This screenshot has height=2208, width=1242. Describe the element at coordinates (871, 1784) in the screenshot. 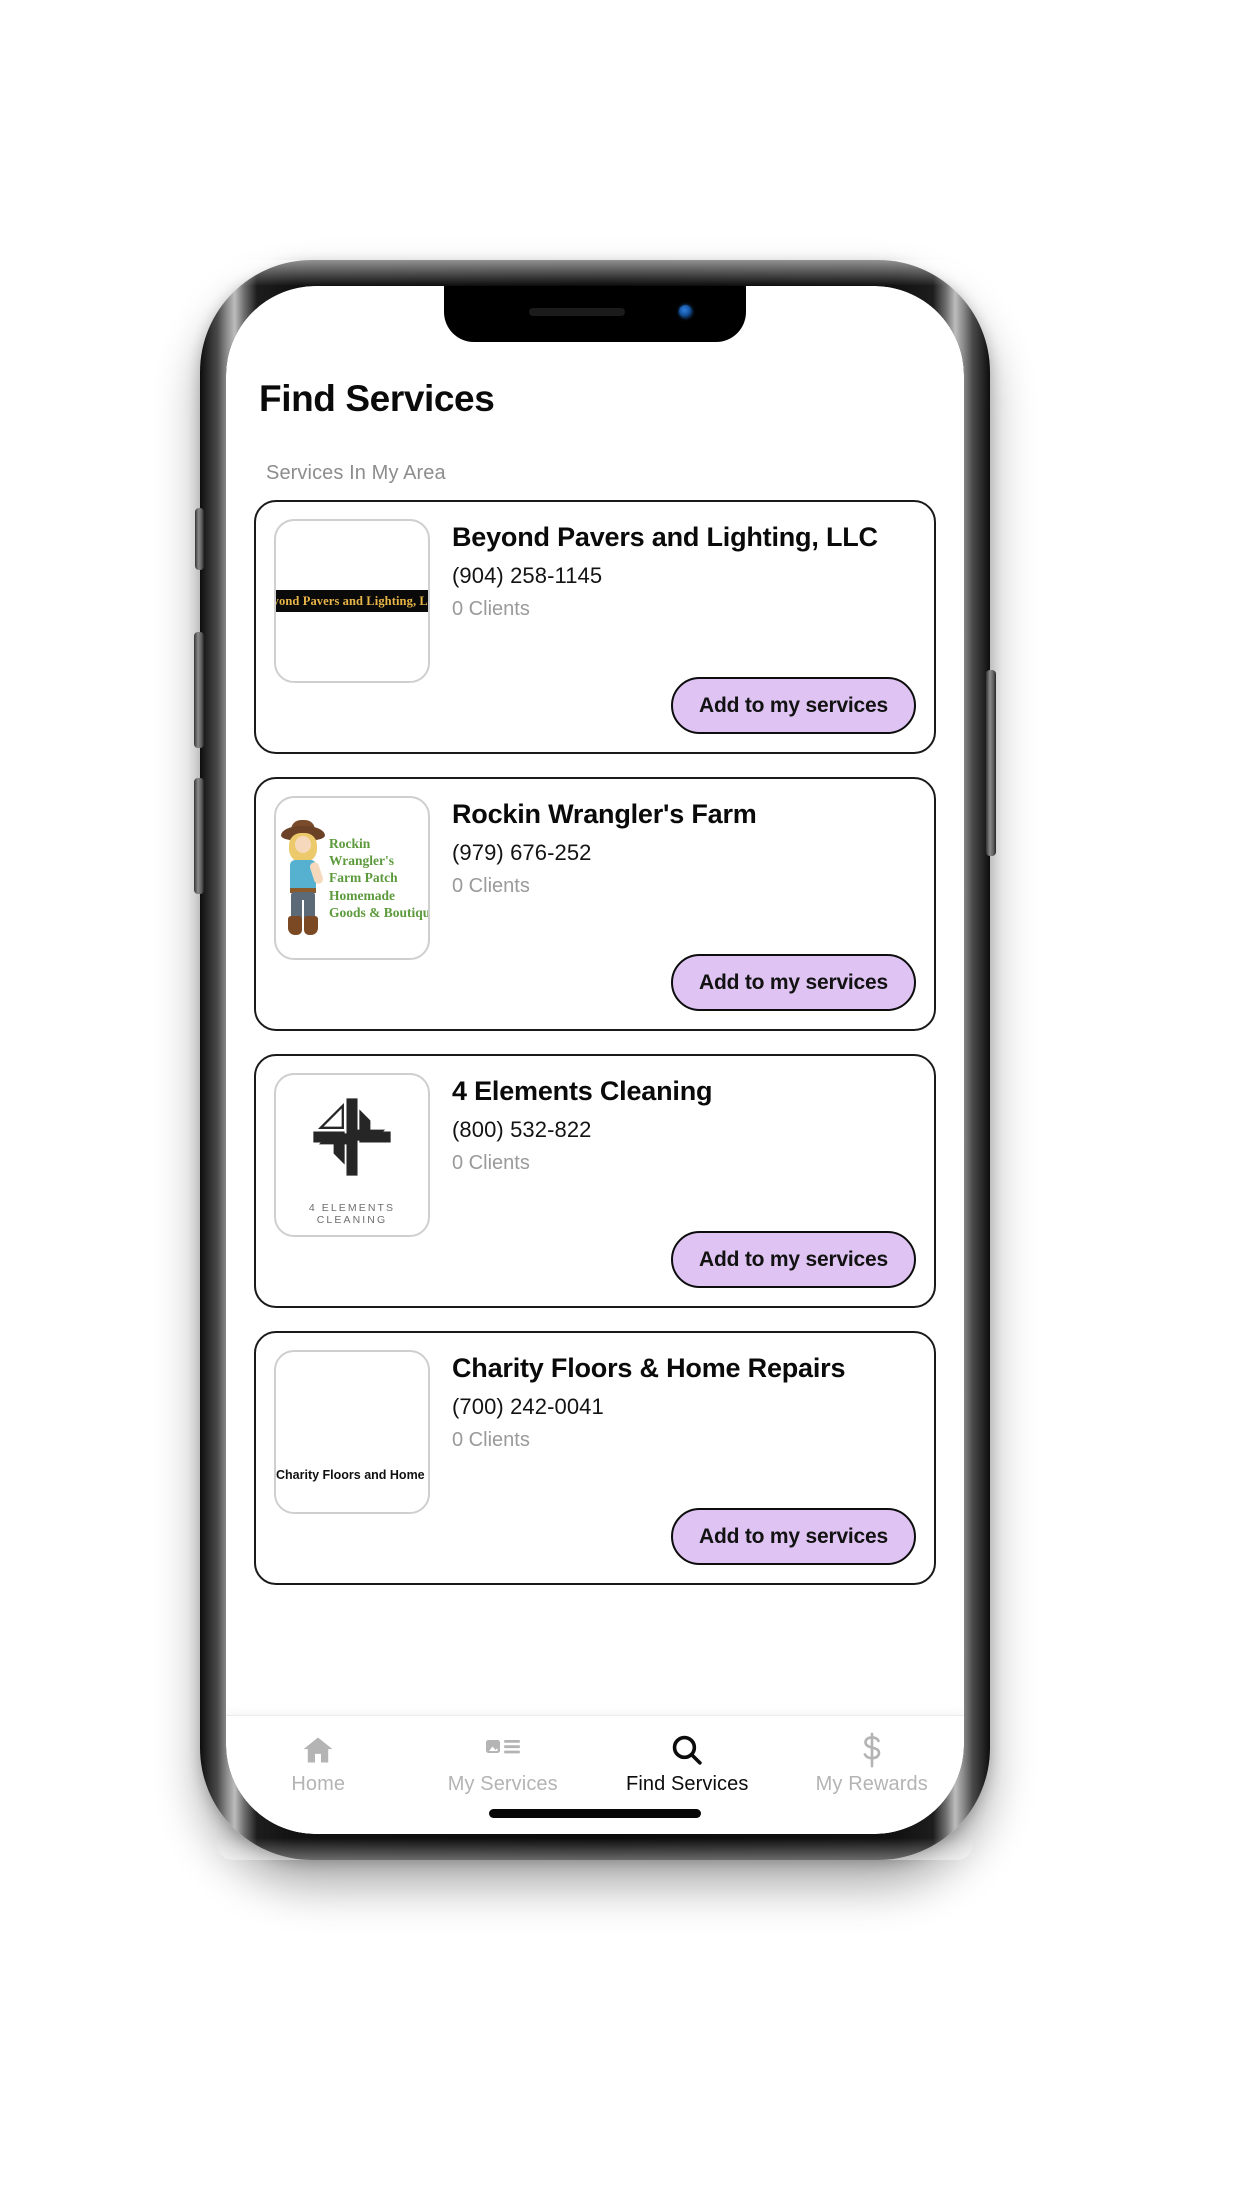

I see `tab-label: My Rewards` at that location.